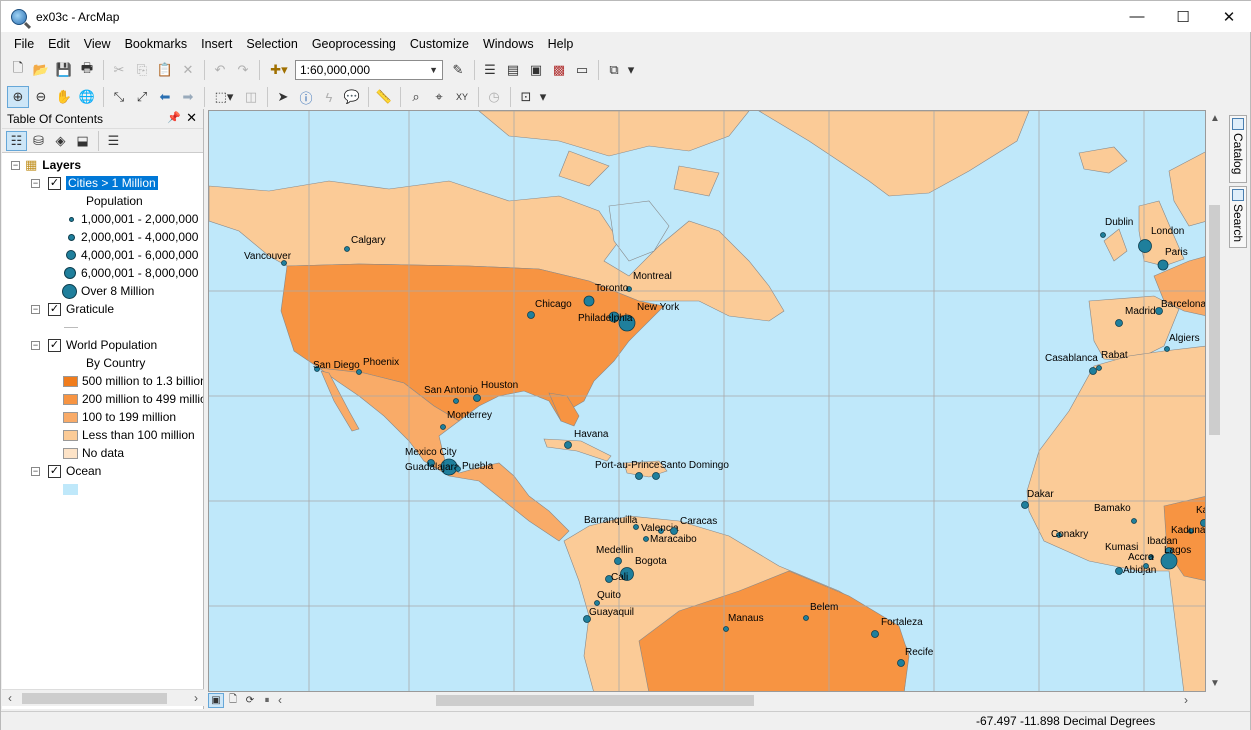 Image resolution: width=1251 pixels, height=730 pixels. I want to click on toc-options-icon: ☰, so click(113, 141).